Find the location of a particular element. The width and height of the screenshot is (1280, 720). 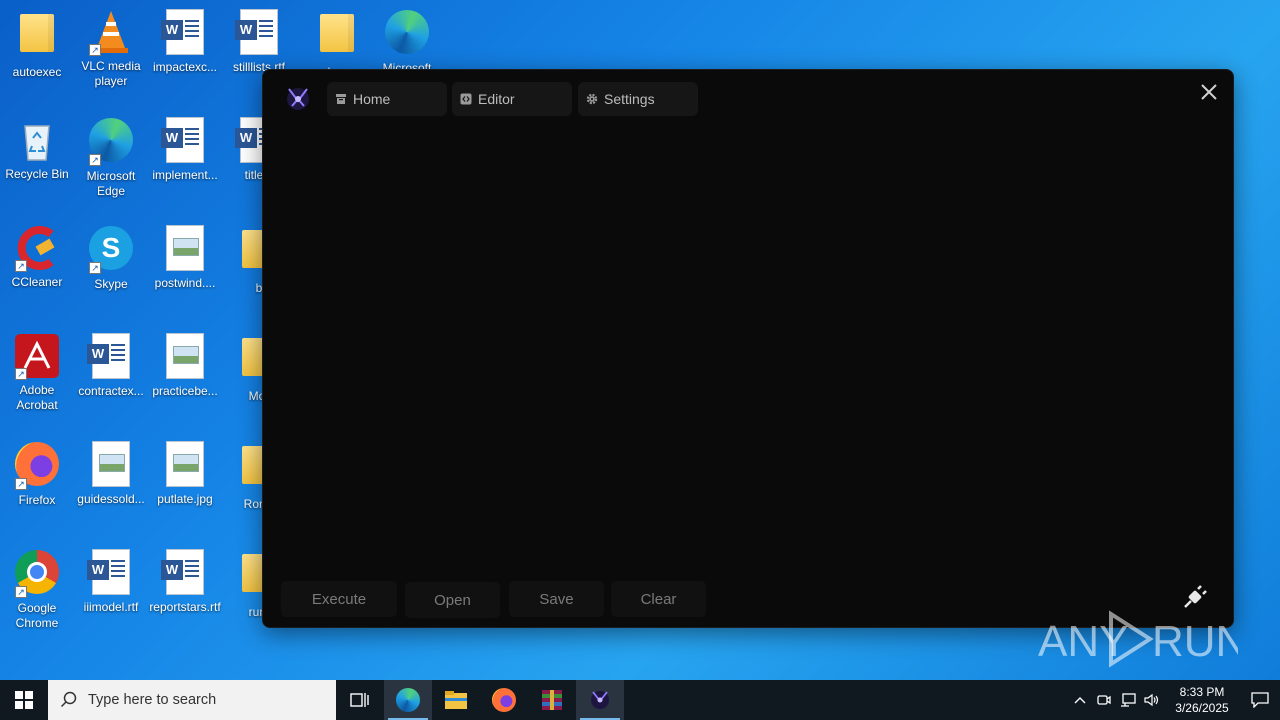

windows-logo-icon is located at coordinates (24, 700).